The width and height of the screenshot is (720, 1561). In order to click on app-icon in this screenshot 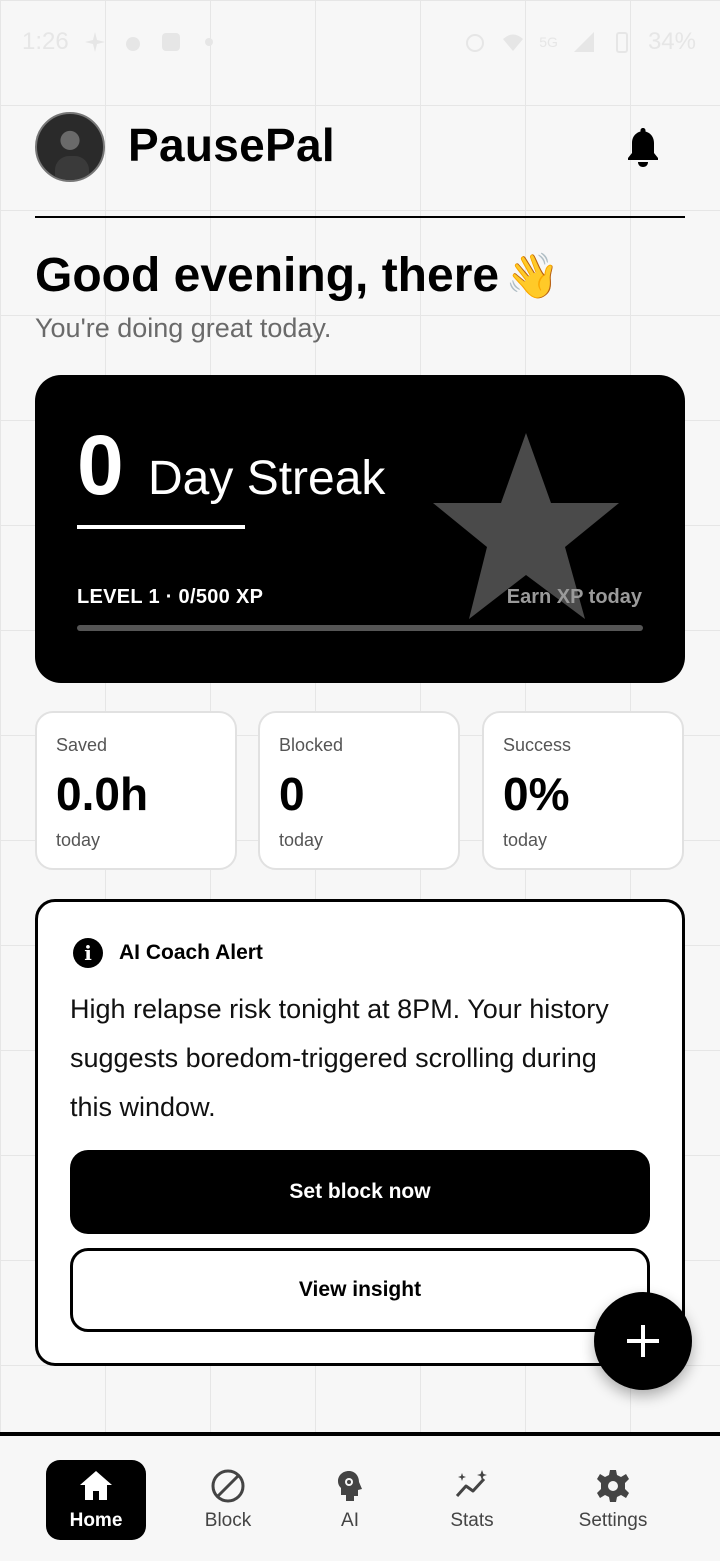, I will do `click(170, 42)`.